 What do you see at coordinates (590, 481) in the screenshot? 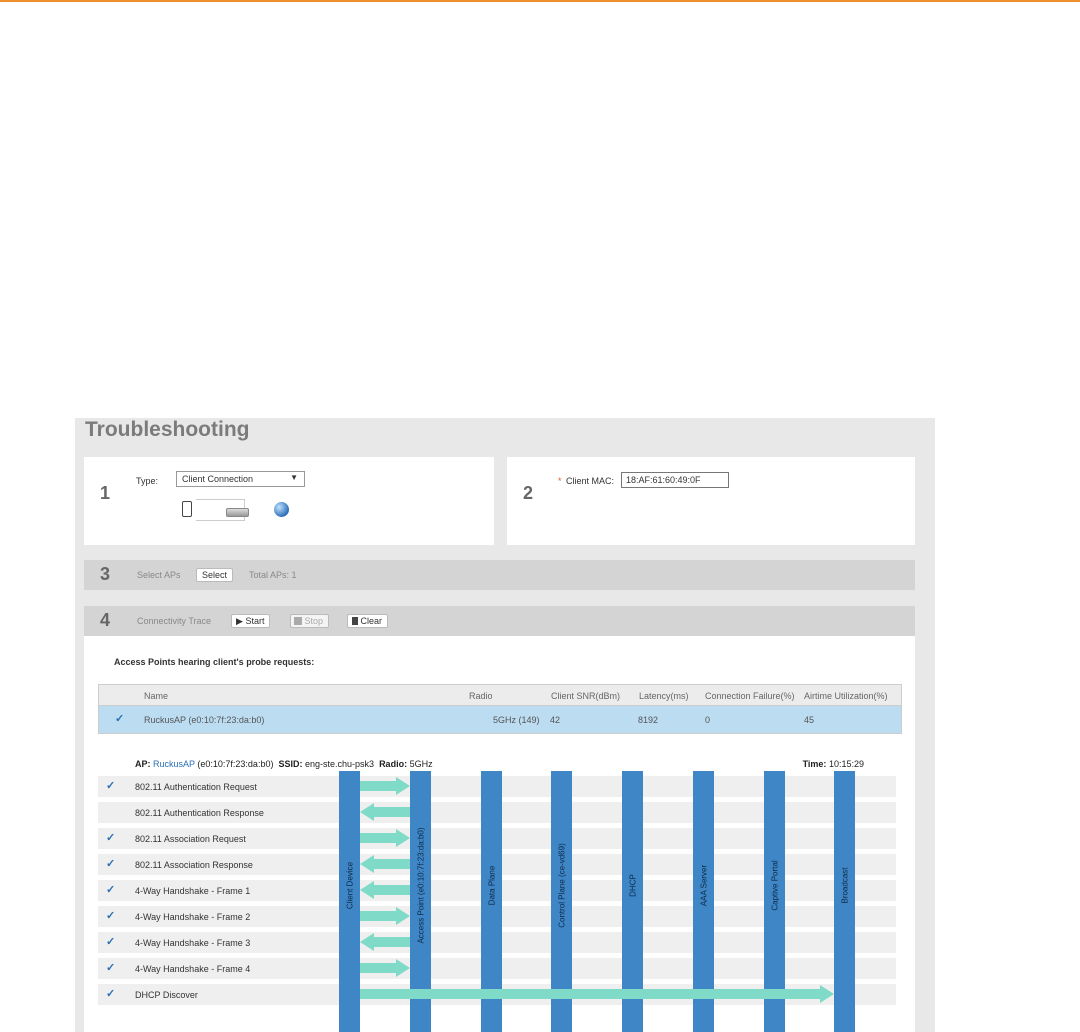
I see `client-mac-label: Client MAC:` at bounding box center [590, 481].